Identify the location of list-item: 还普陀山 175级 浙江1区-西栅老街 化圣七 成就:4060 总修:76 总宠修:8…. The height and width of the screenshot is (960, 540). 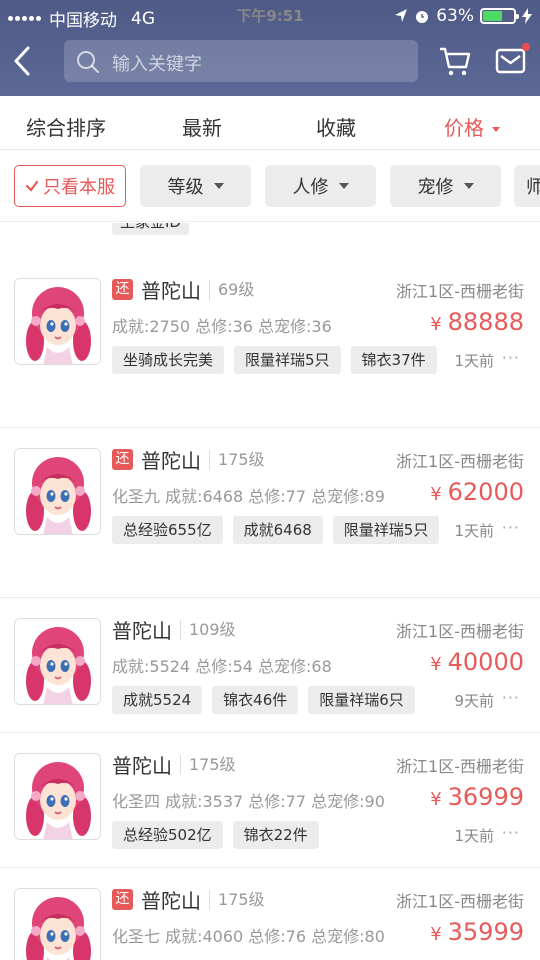
(270, 914).